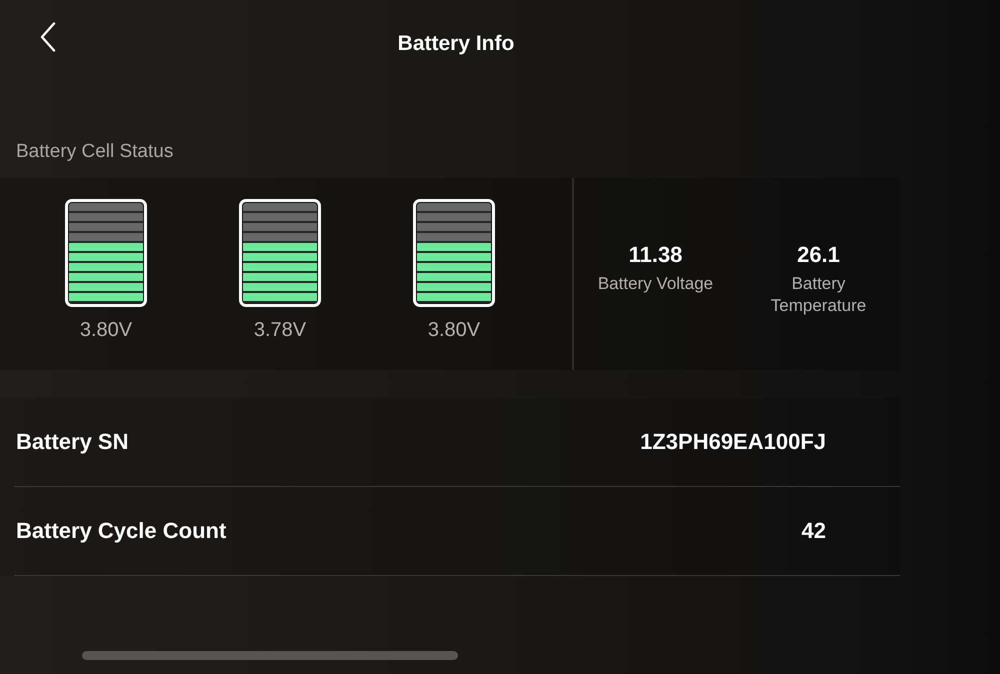  I want to click on detail-value: 42, so click(814, 531).